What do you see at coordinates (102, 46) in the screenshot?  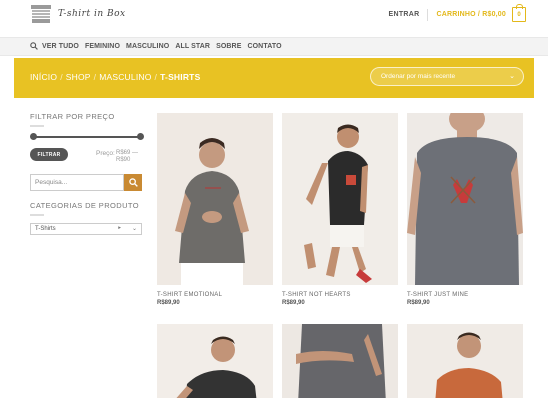 I see `nav-item-feminino: FEMININO` at bounding box center [102, 46].